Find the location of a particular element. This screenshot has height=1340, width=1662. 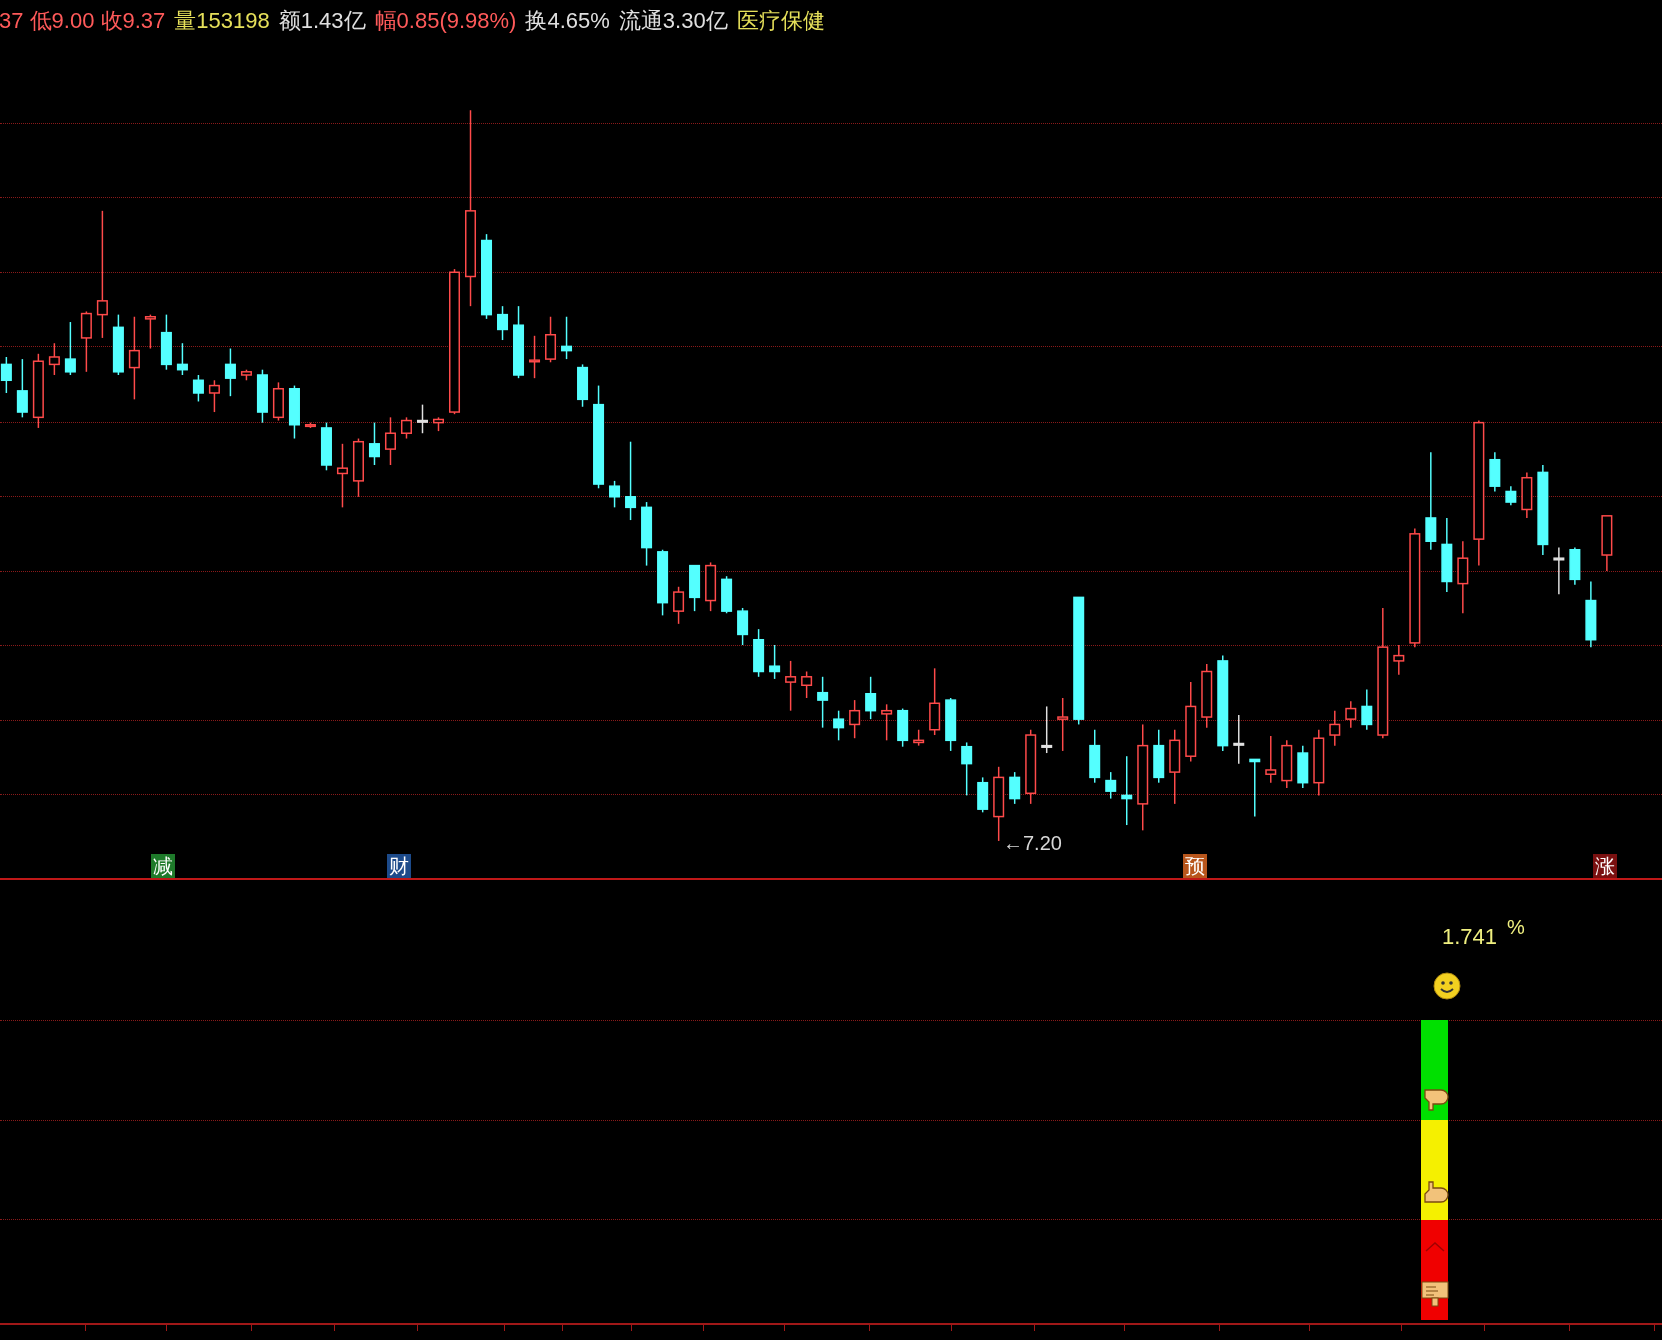

quote-field: 换4.65% is located at coordinates (567, 21).